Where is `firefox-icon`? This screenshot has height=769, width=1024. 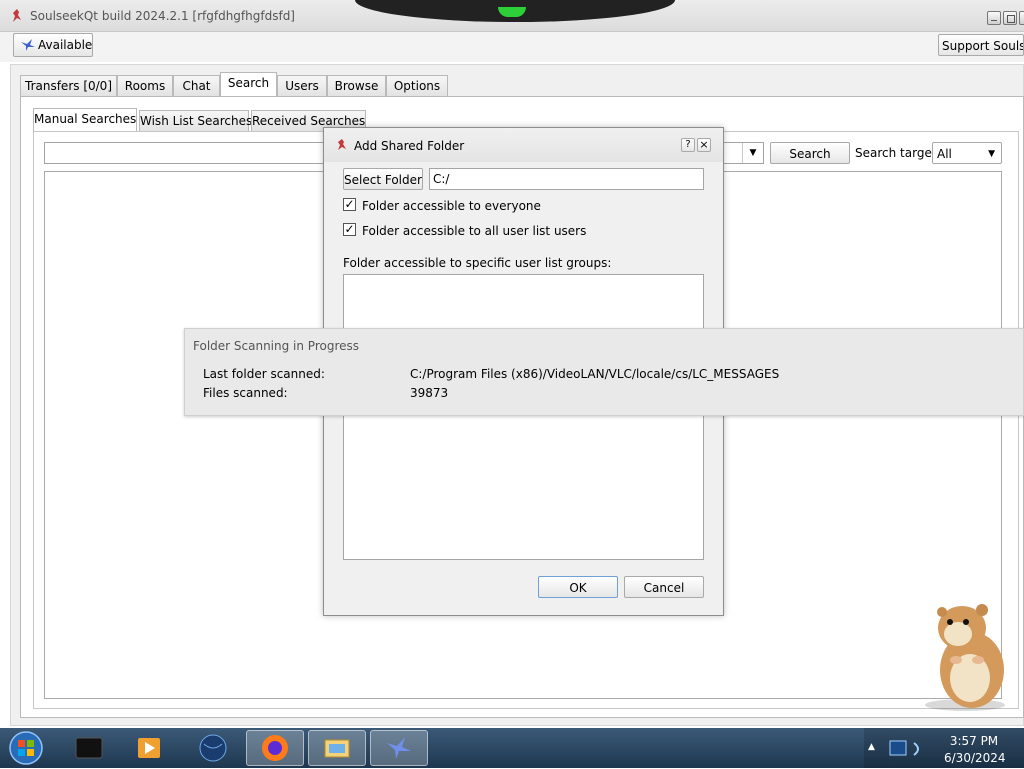
firefox-icon is located at coordinates (275, 748).